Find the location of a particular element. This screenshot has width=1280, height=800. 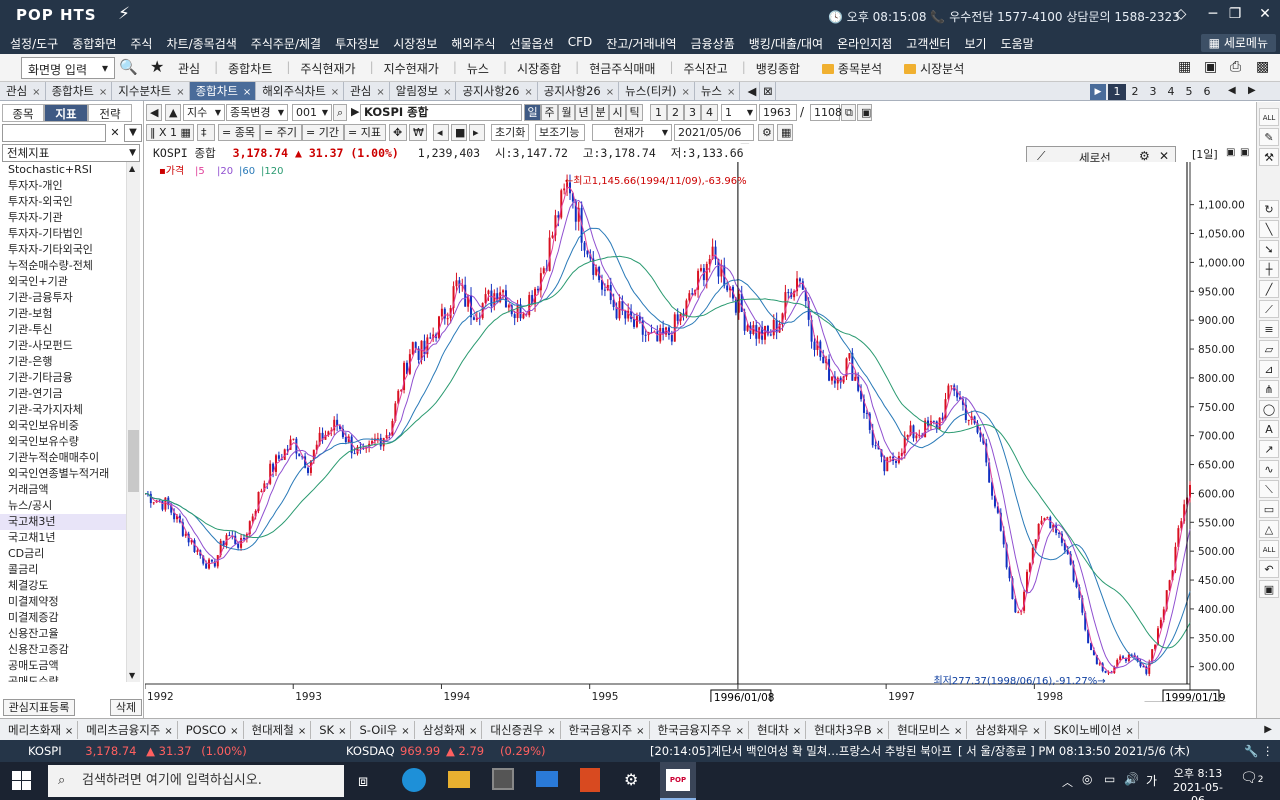

indicator-item: 뉴스/공시 is located at coordinates (63, 506).